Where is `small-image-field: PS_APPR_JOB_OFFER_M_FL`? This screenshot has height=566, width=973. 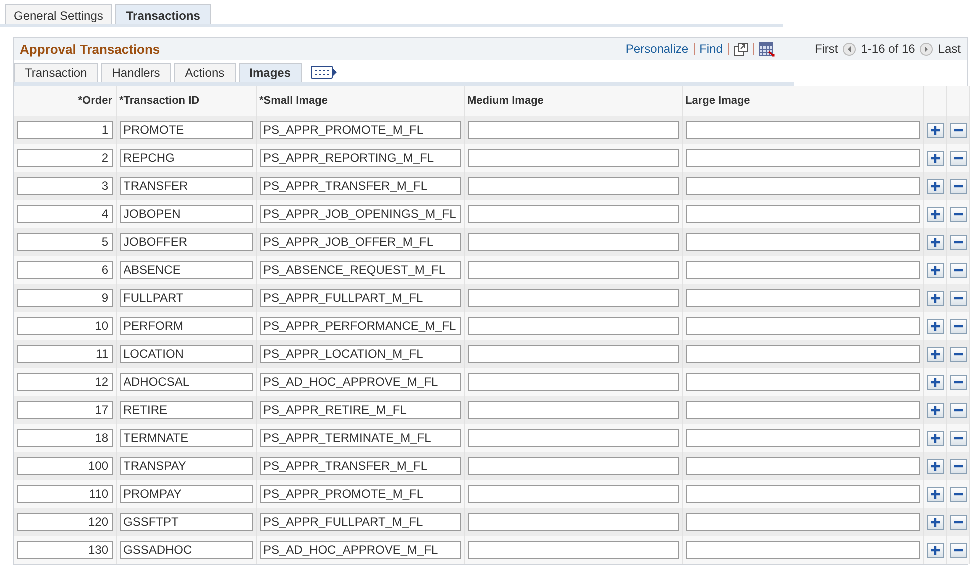 small-image-field: PS_APPR_JOB_OFFER_M_FL is located at coordinates (360, 242).